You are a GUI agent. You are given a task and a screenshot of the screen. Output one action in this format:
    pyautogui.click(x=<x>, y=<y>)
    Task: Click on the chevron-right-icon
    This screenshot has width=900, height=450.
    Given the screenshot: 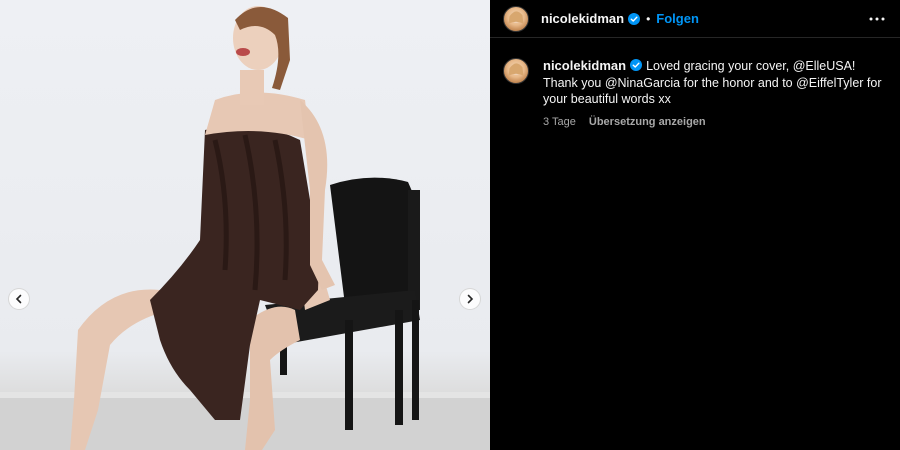 What is the action you would take?
    pyautogui.click(x=470, y=299)
    